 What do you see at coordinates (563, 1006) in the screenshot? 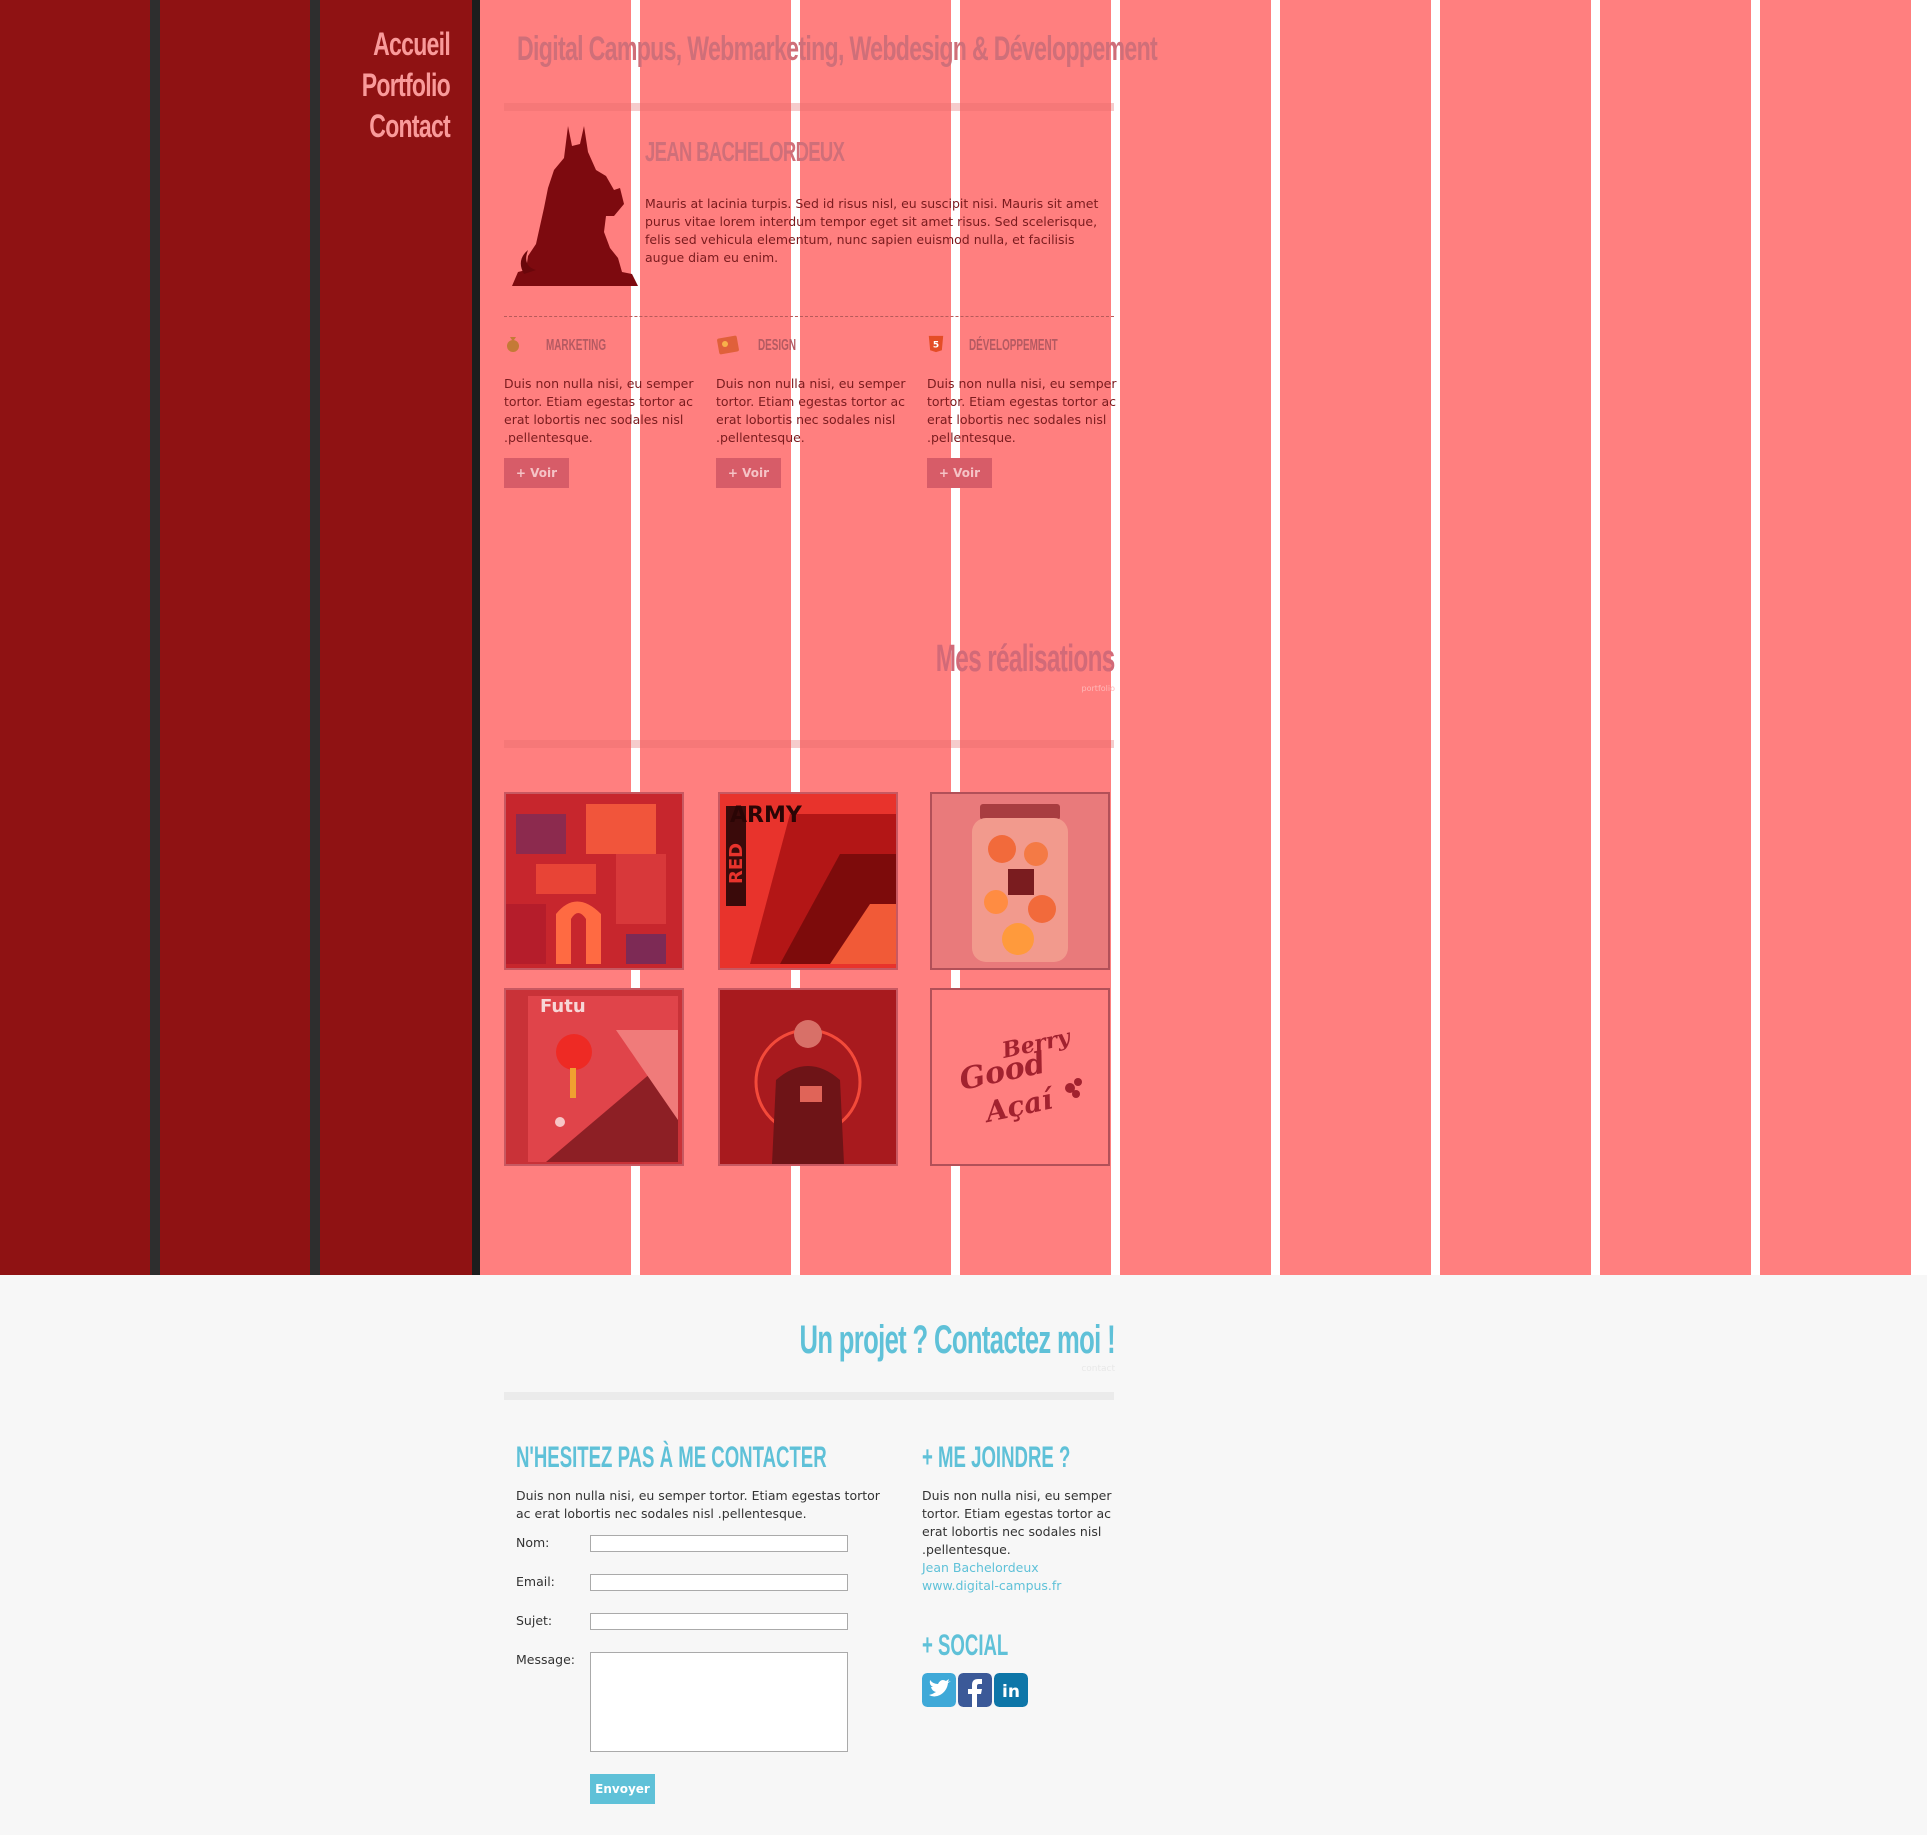
I see `thumb-futu-text: Futu` at bounding box center [563, 1006].